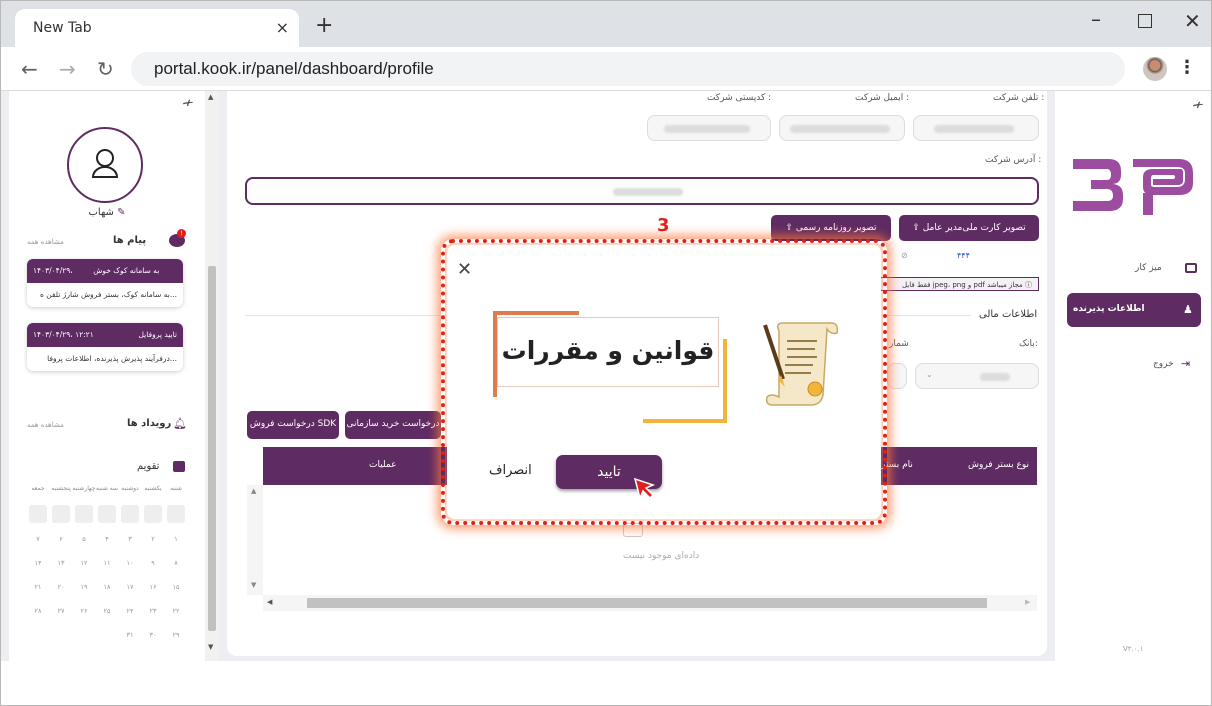 The image size is (1212, 706). Describe the element at coordinates (105, 69) in the screenshot. I see `reload-icon: ↻` at that location.